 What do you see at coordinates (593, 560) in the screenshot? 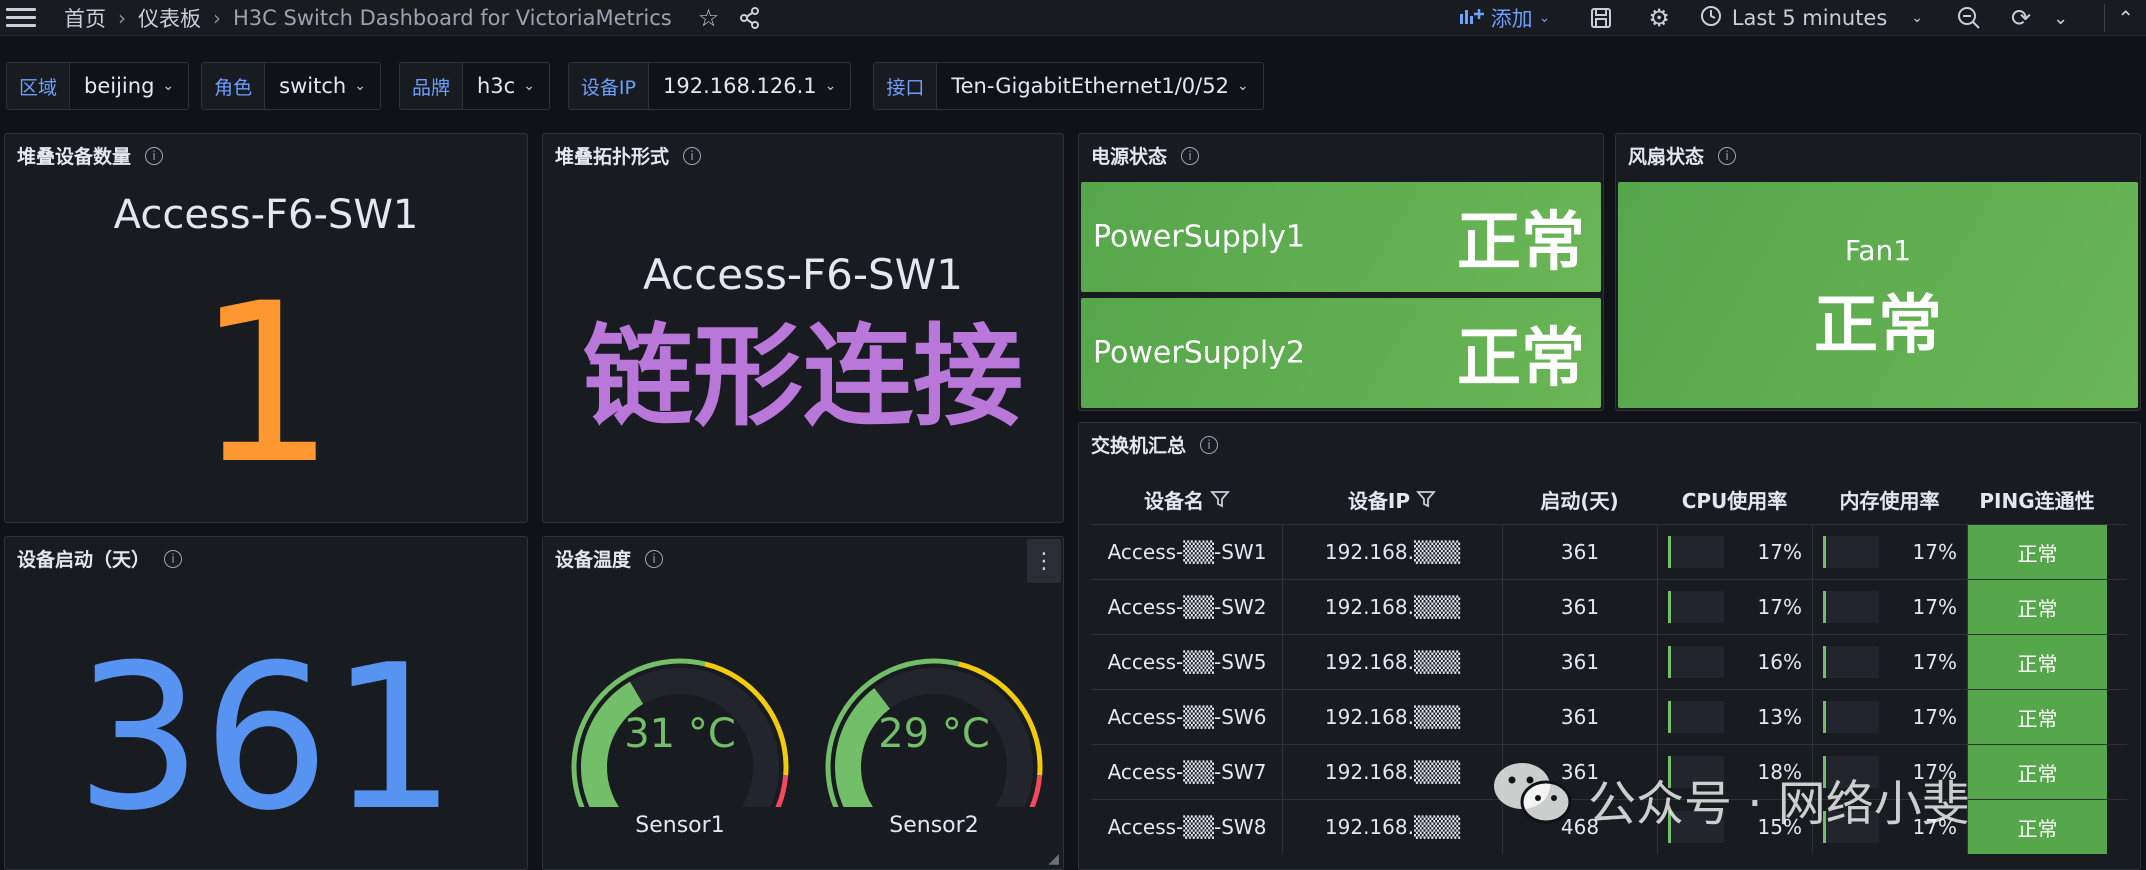
I see `panel-title-text: 设备温度` at bounding box center [593, 560].